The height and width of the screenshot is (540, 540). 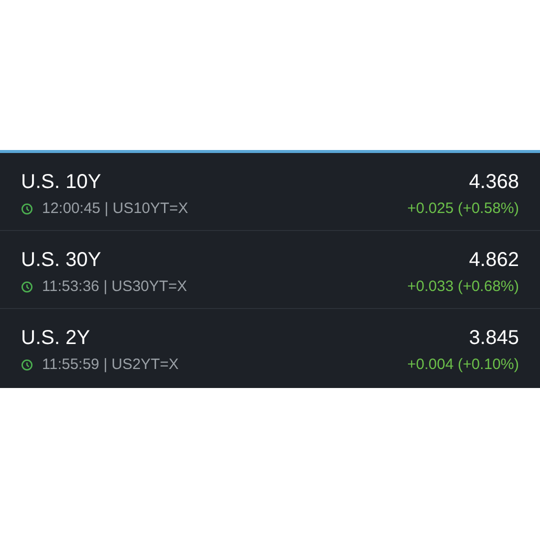 I want to click on quote-row: U.S. 30Y 11:53:36 | US30YT=X 4.862 +0.033 (+0.68%), so click(x=270, y=270).